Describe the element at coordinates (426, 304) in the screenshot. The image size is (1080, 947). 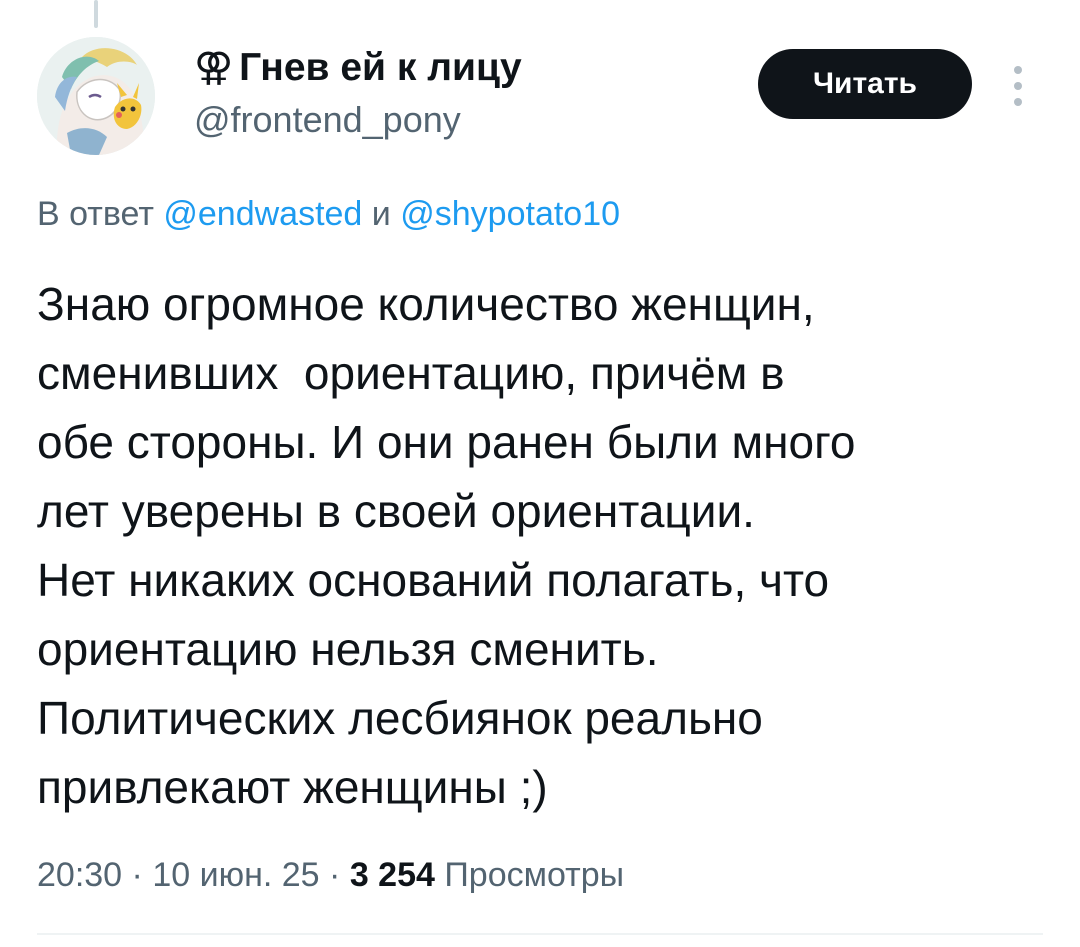
I see `tweet-text-line: Знаю огромное количество женщин,` at that location.